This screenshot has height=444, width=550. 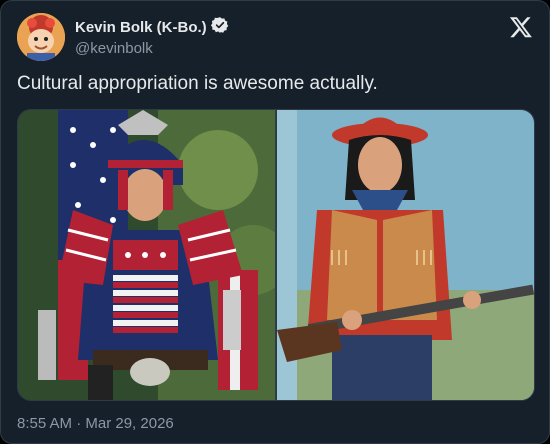 What do you see at coordinates (521, 27) in the screenshot?
I see `x-logo-icon` at bounding box center [521, 27].